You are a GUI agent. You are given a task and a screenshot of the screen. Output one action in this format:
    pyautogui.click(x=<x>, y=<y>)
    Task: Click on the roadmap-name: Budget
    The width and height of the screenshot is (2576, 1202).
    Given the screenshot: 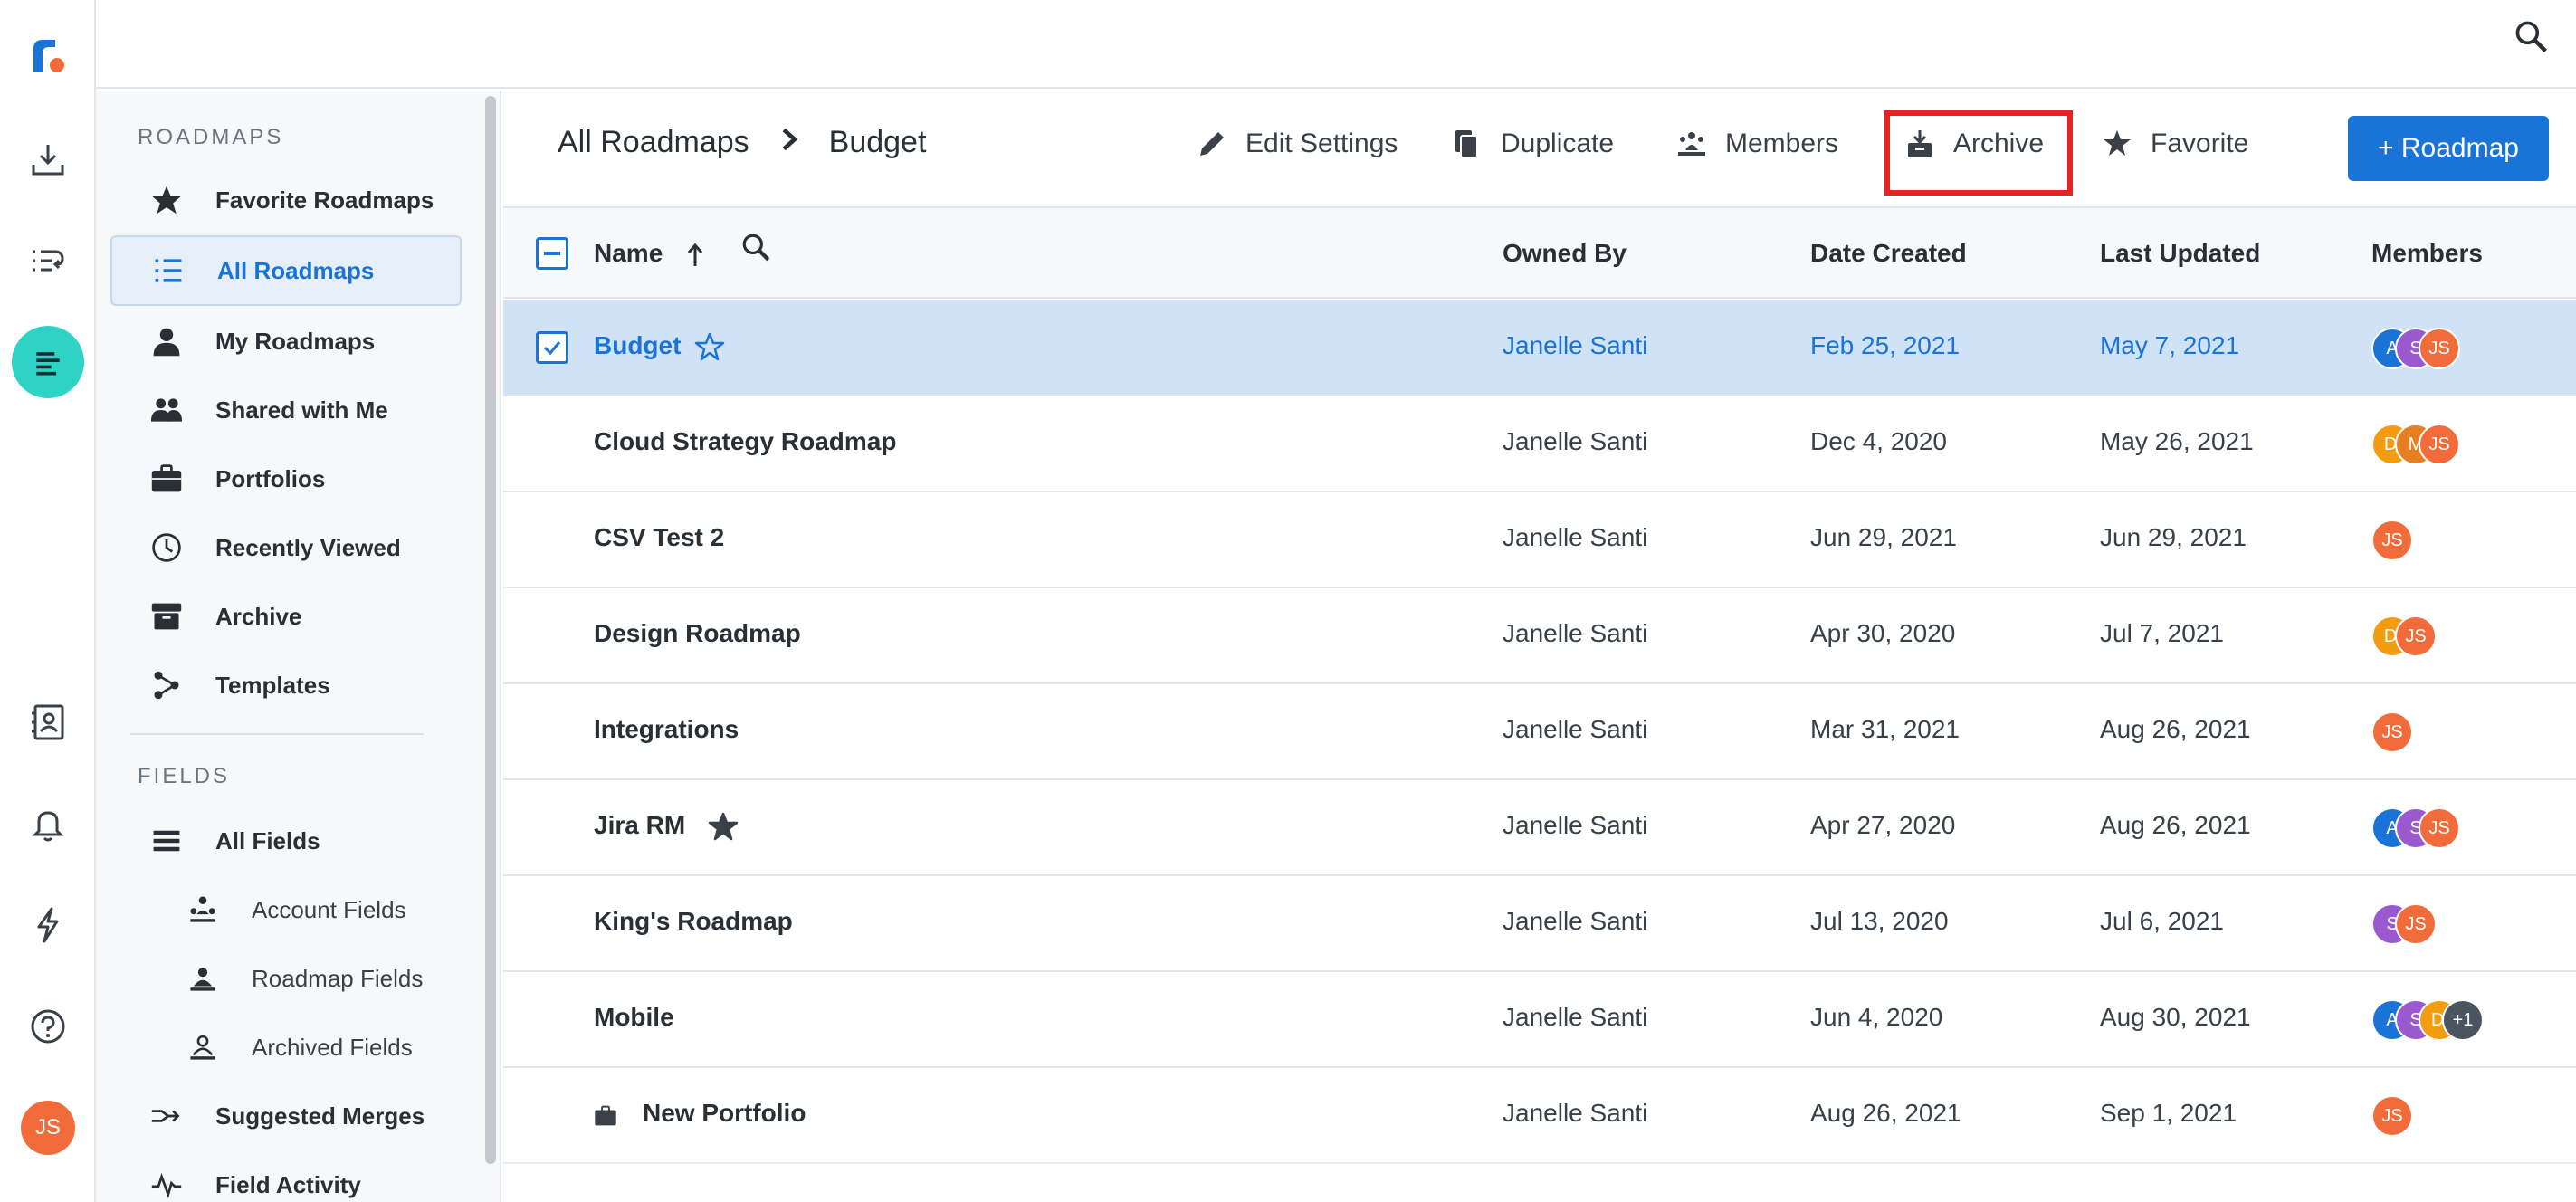 What is the action you would take?
    pyautogui.click(x=637, y=345)
    